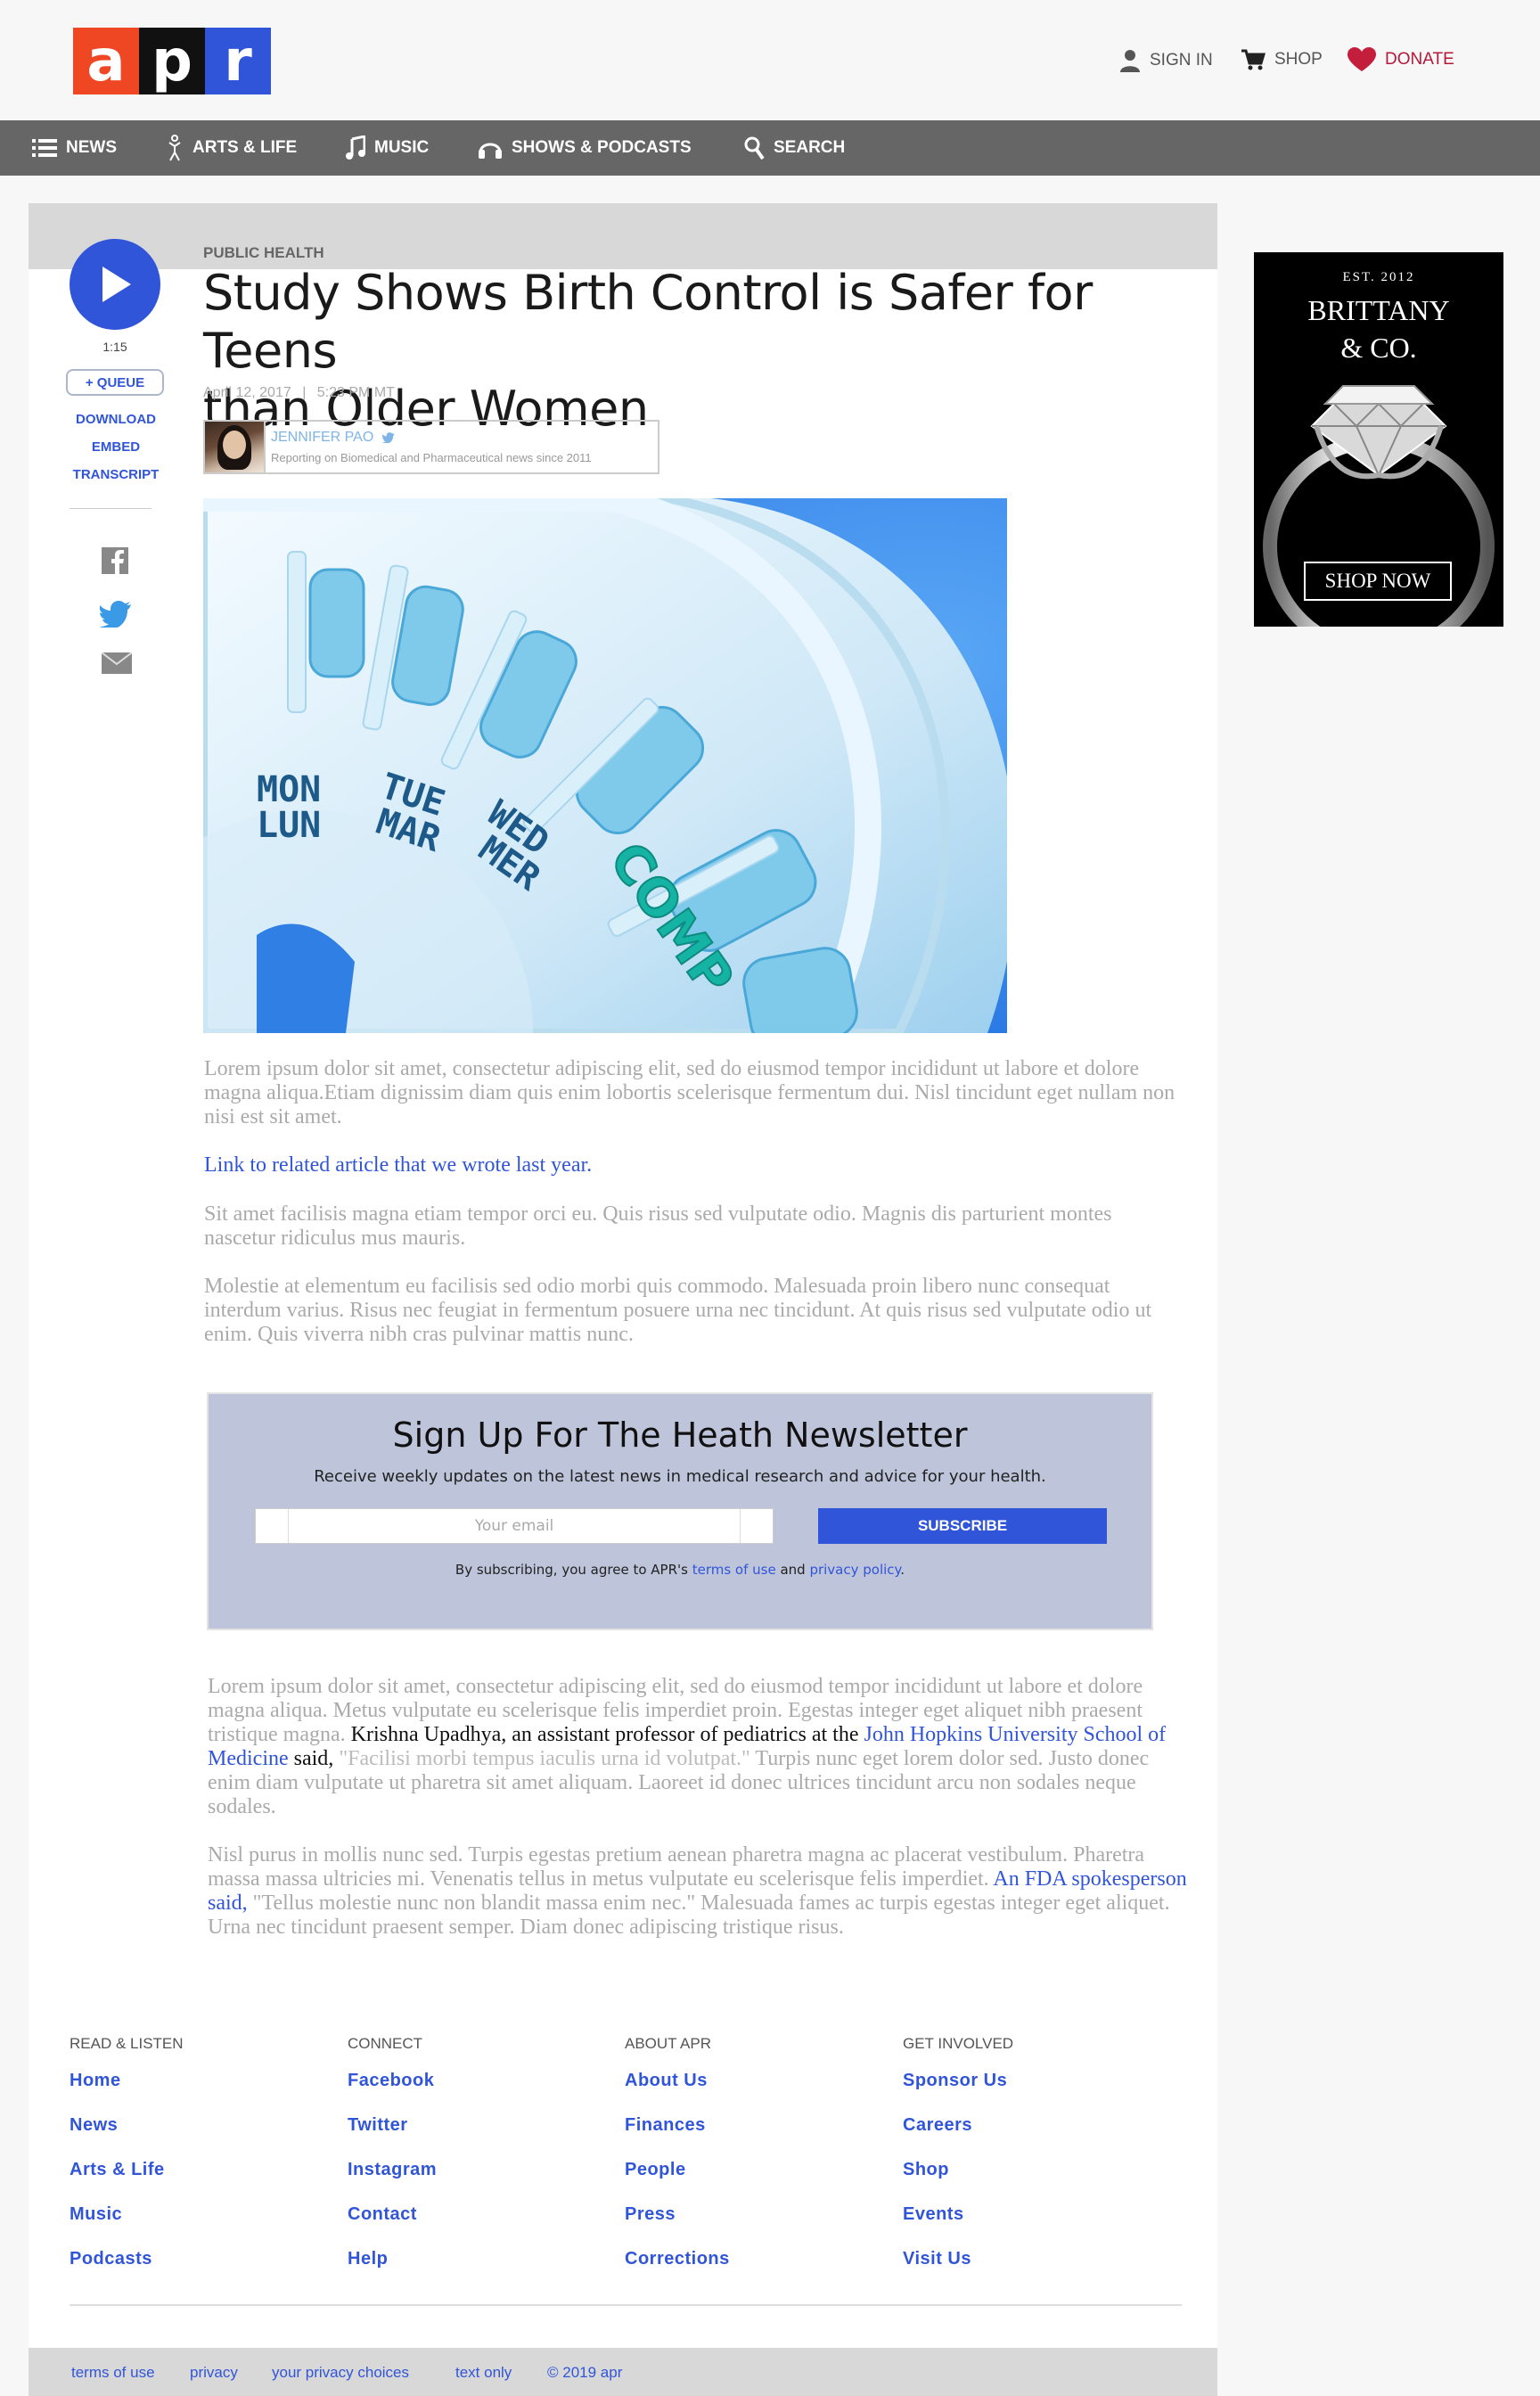 The height and width of the screenshot is (2396, 1540). Describe the element at coordinates (174, 148) in the screenshot. I see `dancer-icon` at that location.